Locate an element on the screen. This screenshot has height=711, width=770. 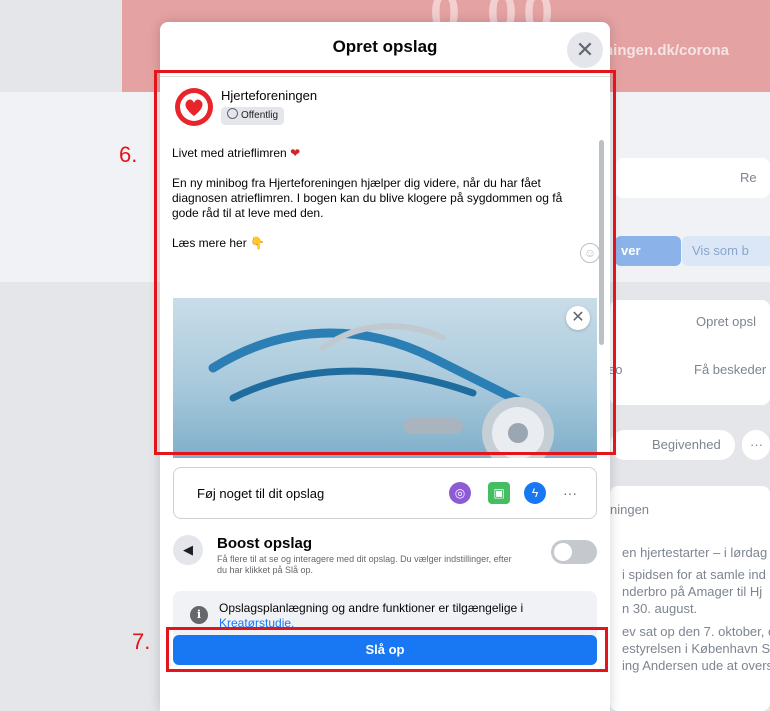
dialog-title: Opret opslag is located at coordinates (385, 46).